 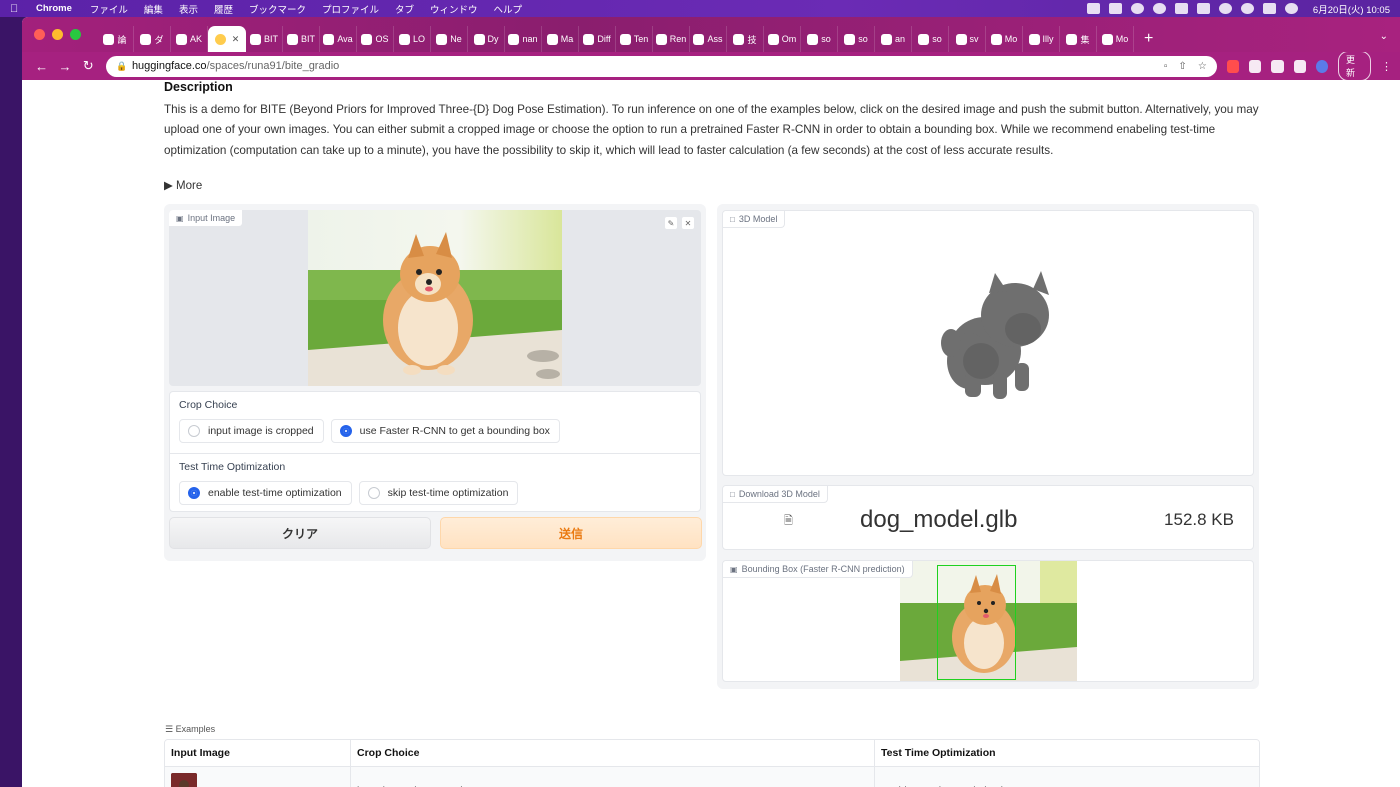 What do you see at coordinates (1041, 39) in the screenshot?
I see `browser-tab: Illy` at bounding box center [1041, 39].